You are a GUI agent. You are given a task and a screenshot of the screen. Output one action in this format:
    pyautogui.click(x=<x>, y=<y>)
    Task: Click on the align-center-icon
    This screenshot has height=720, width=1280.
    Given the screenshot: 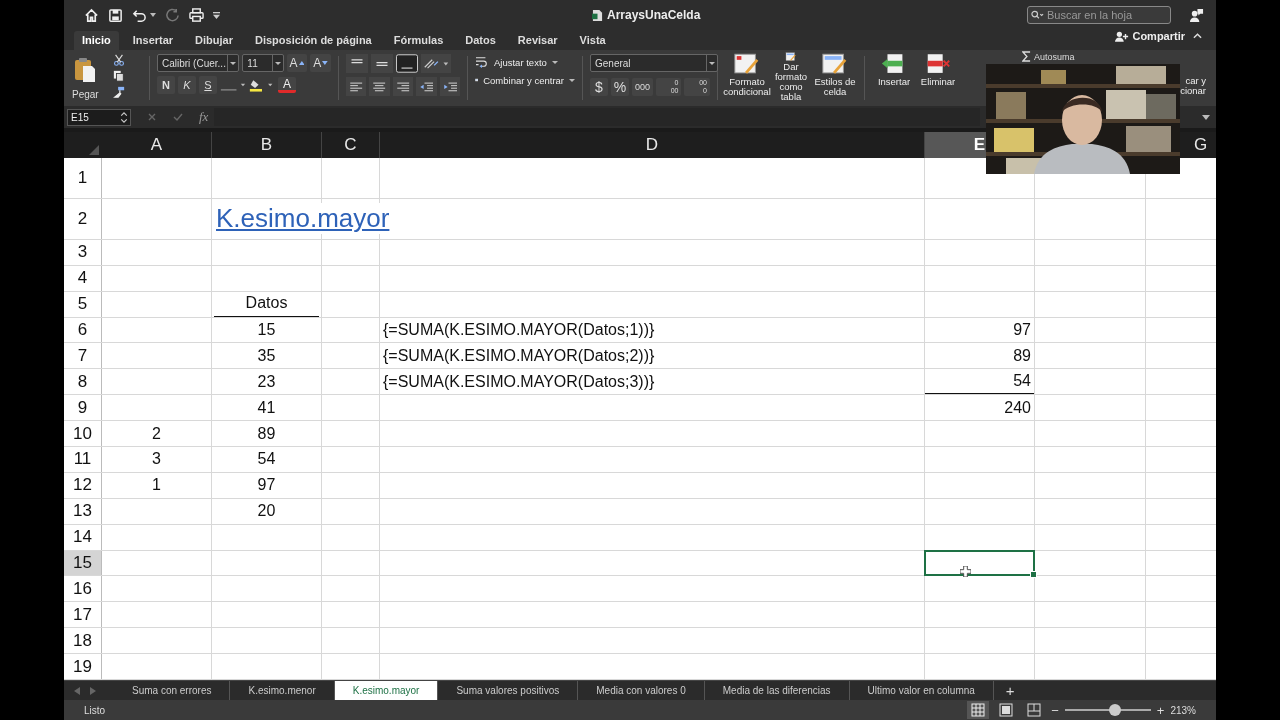 What is the action you would take?
    pyautogui.click(x=379, y=86)
    